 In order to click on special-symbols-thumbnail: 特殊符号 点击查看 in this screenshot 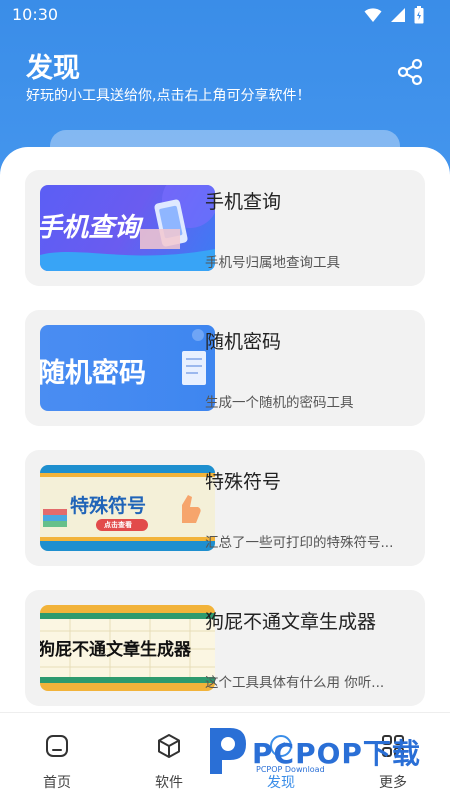, I will do `click(127, 508)`.